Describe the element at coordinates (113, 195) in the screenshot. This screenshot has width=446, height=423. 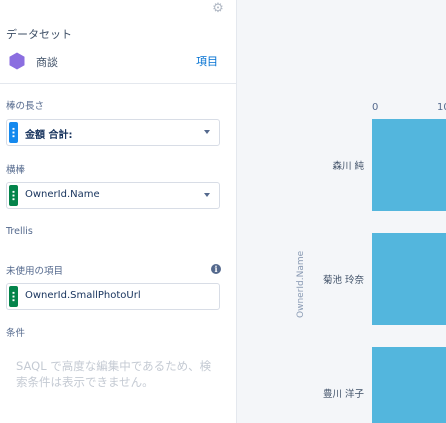
I see `bar-axis-field: OwnerId.Name` at that location.